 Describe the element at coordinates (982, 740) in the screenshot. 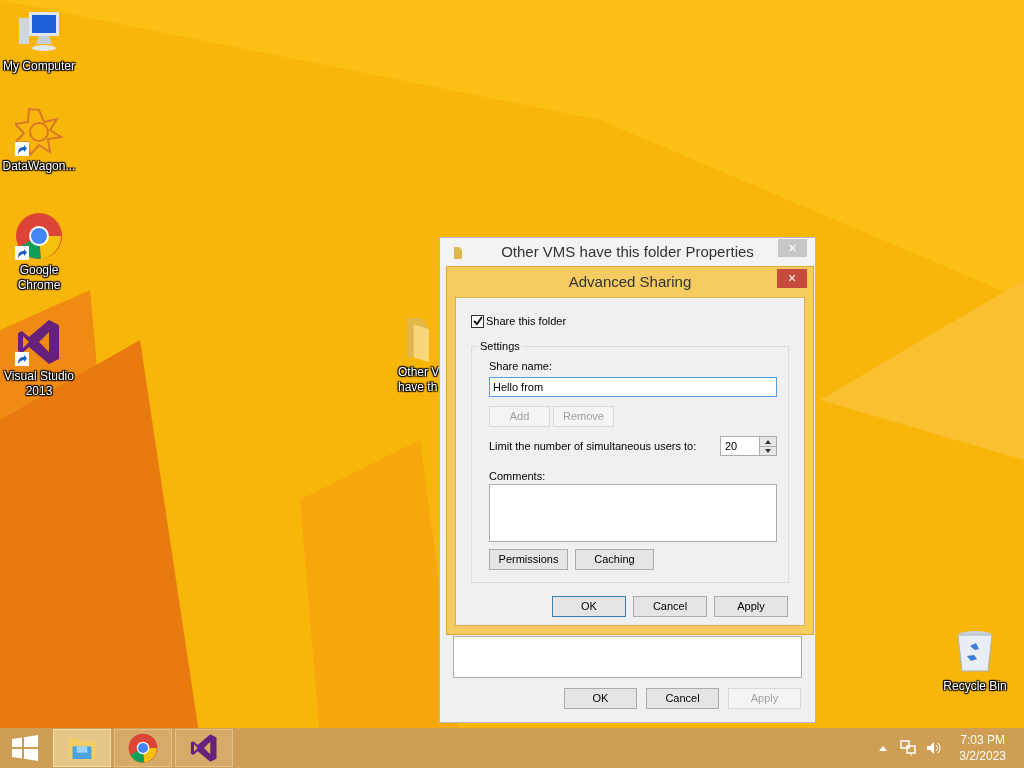

I see `clock-time: 7:03 PM` at that location.